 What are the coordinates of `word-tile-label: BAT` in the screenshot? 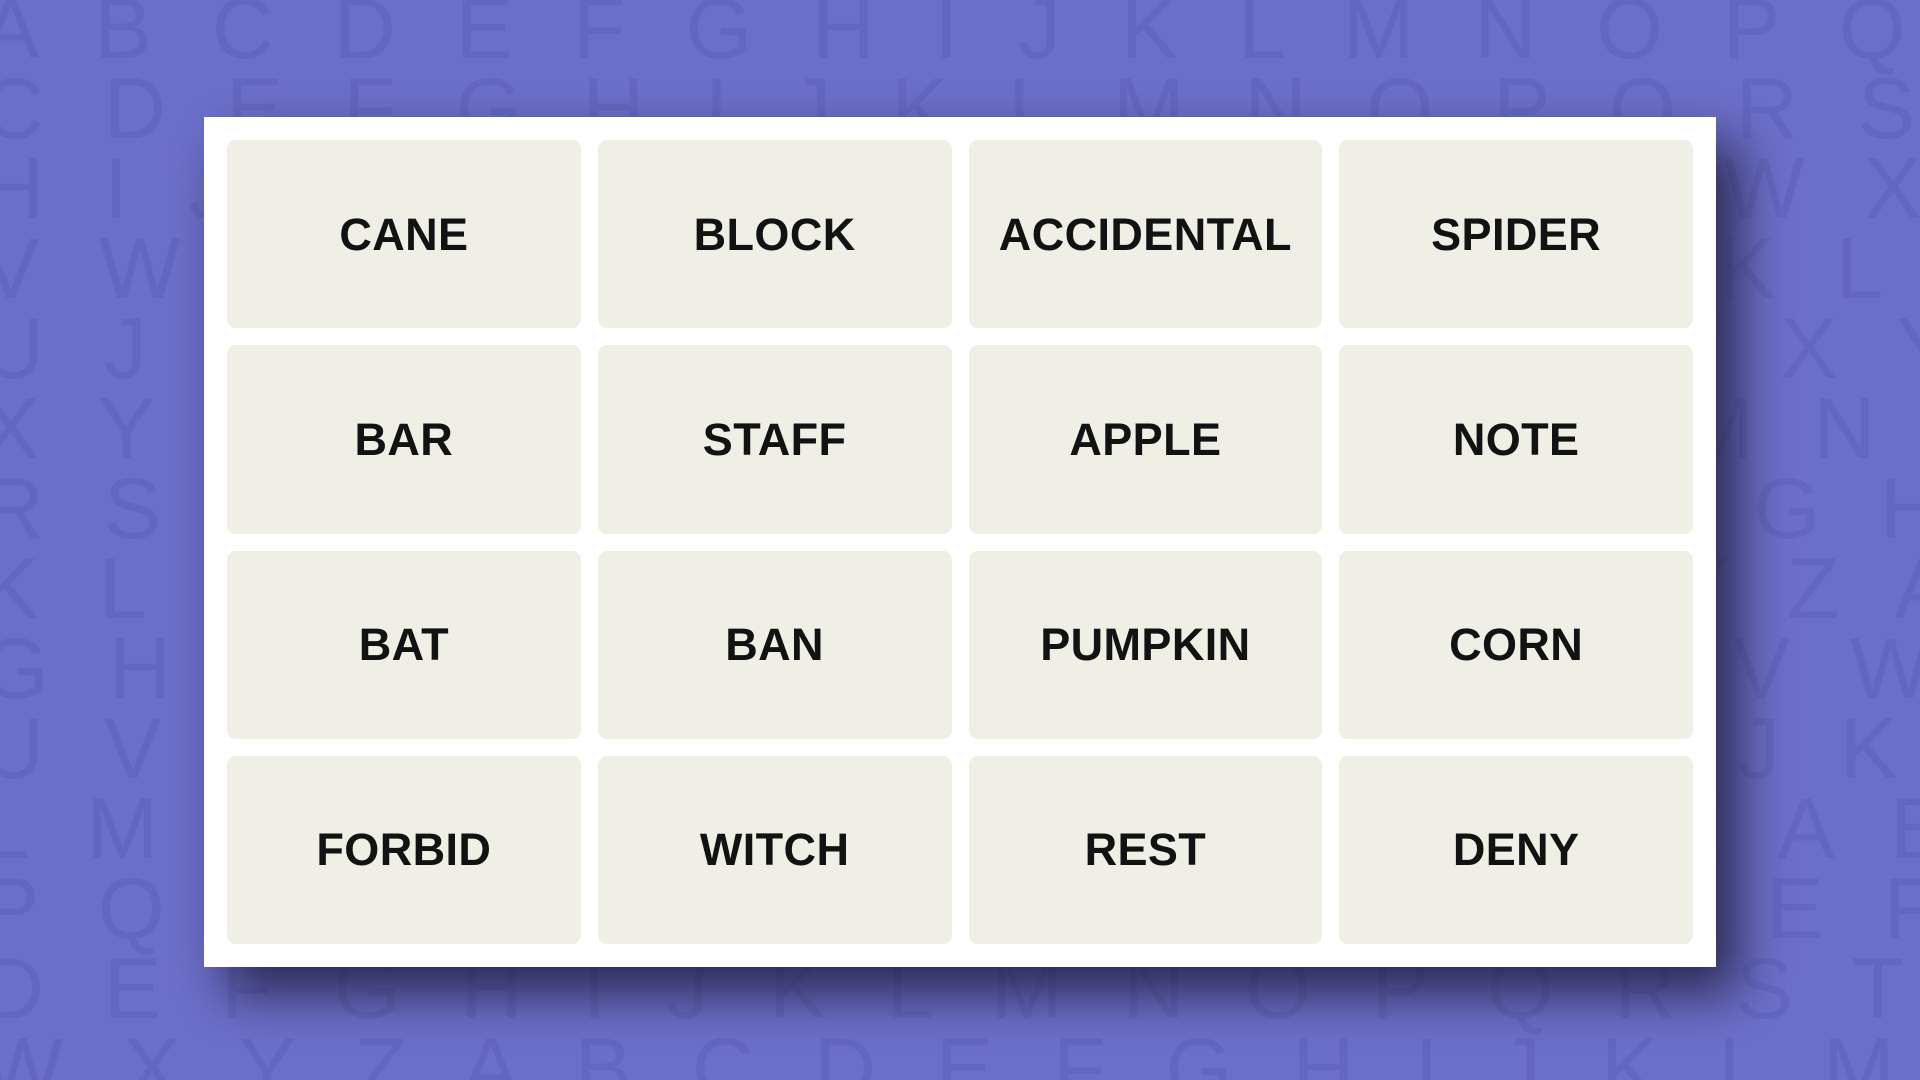 It's located at (404, 645).